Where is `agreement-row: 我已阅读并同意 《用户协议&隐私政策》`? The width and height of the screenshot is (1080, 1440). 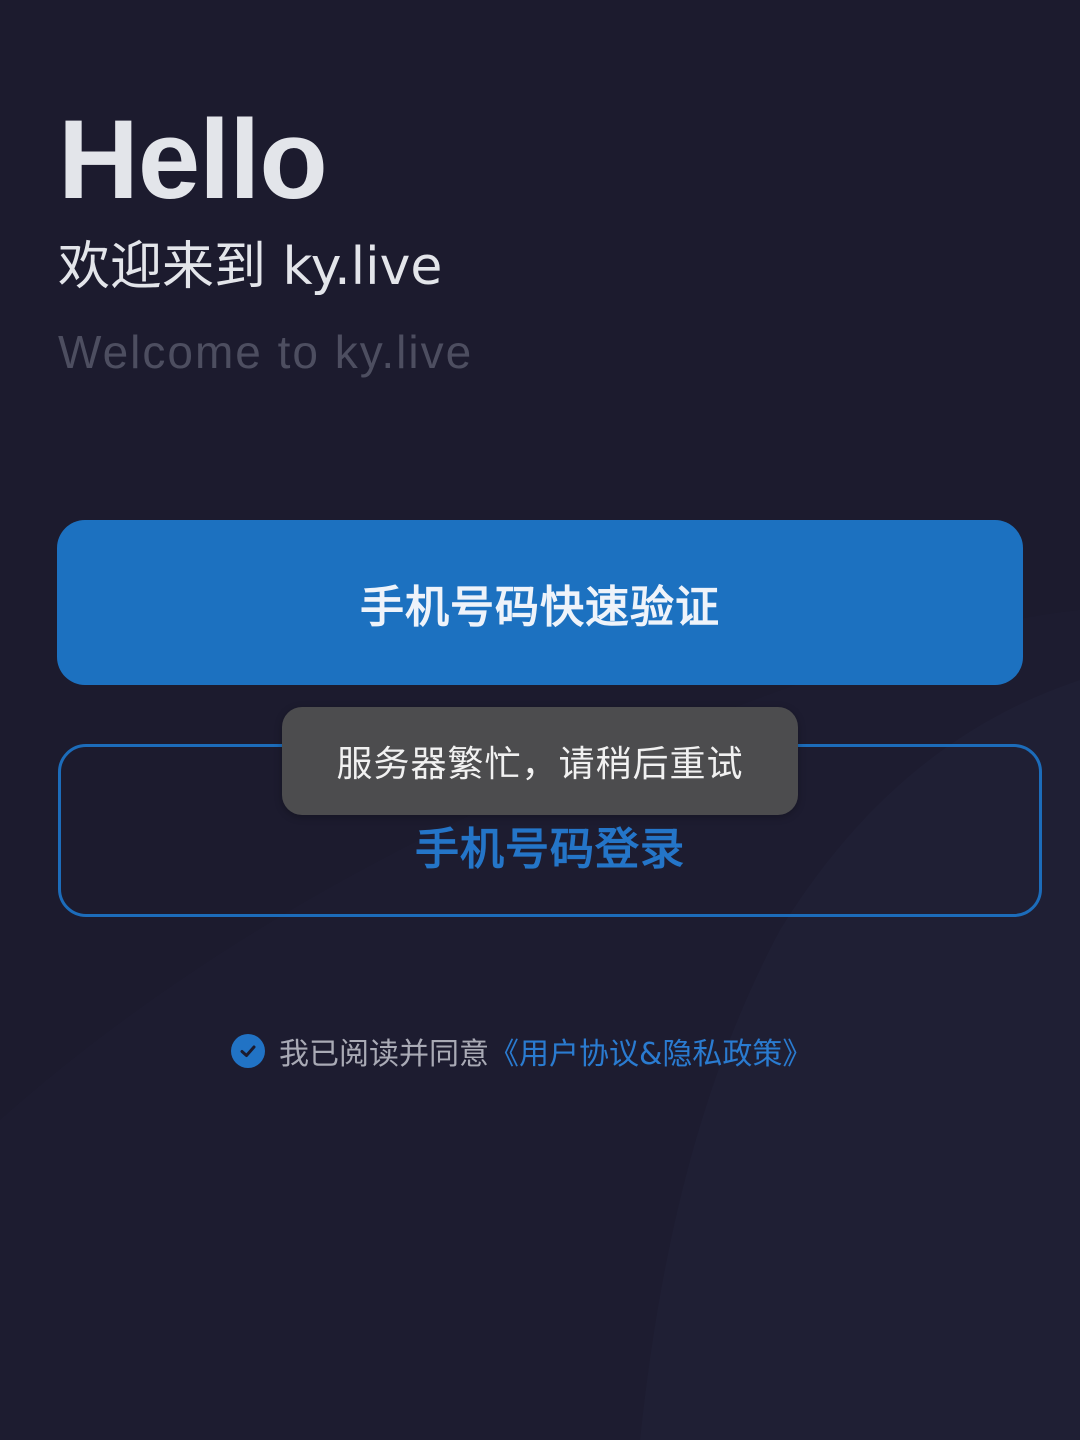
agreement-row: 我已阅读并同意 《用户协议&隐私政策》 is located at coordinates (521, 1051).